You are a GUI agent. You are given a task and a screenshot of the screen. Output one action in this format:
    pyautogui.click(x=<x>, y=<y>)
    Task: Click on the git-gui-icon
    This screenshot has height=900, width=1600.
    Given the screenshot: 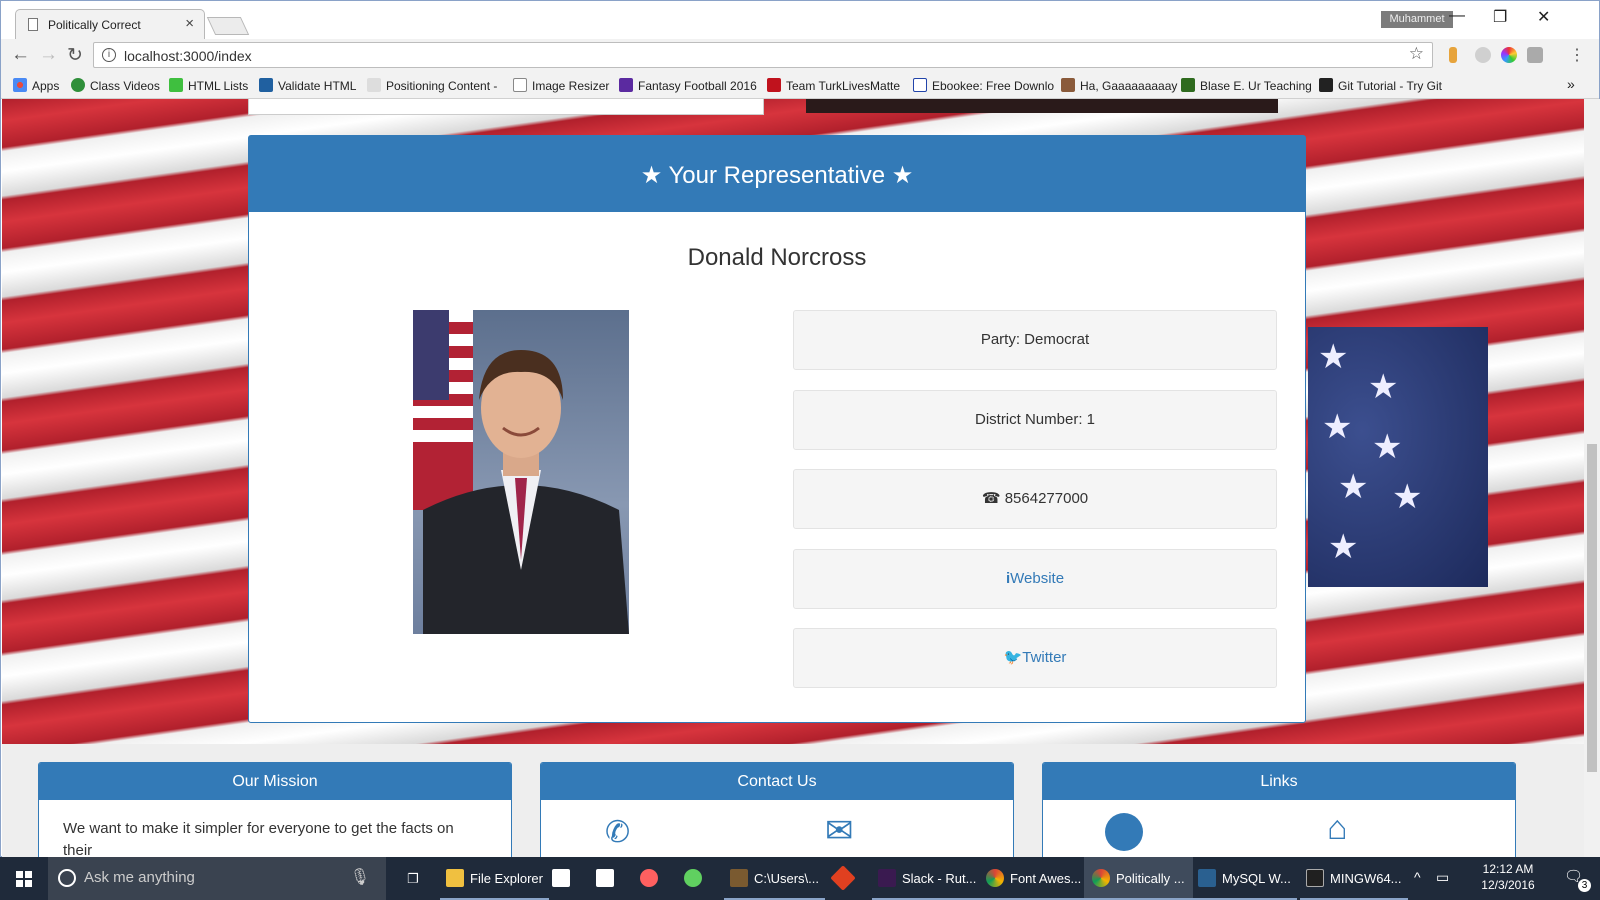 What is the action you would take?
    pyautogui.click(x=843, y=878)
    